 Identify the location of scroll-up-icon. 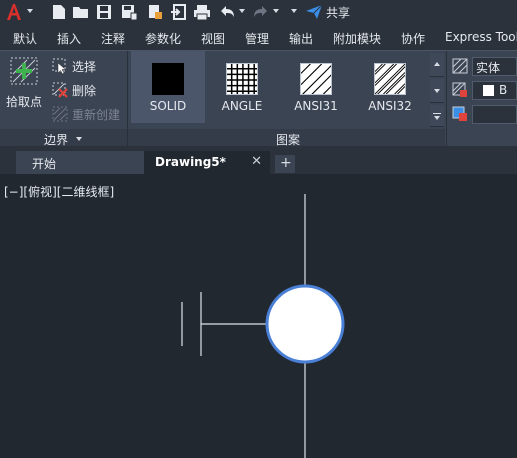
(437, 64).